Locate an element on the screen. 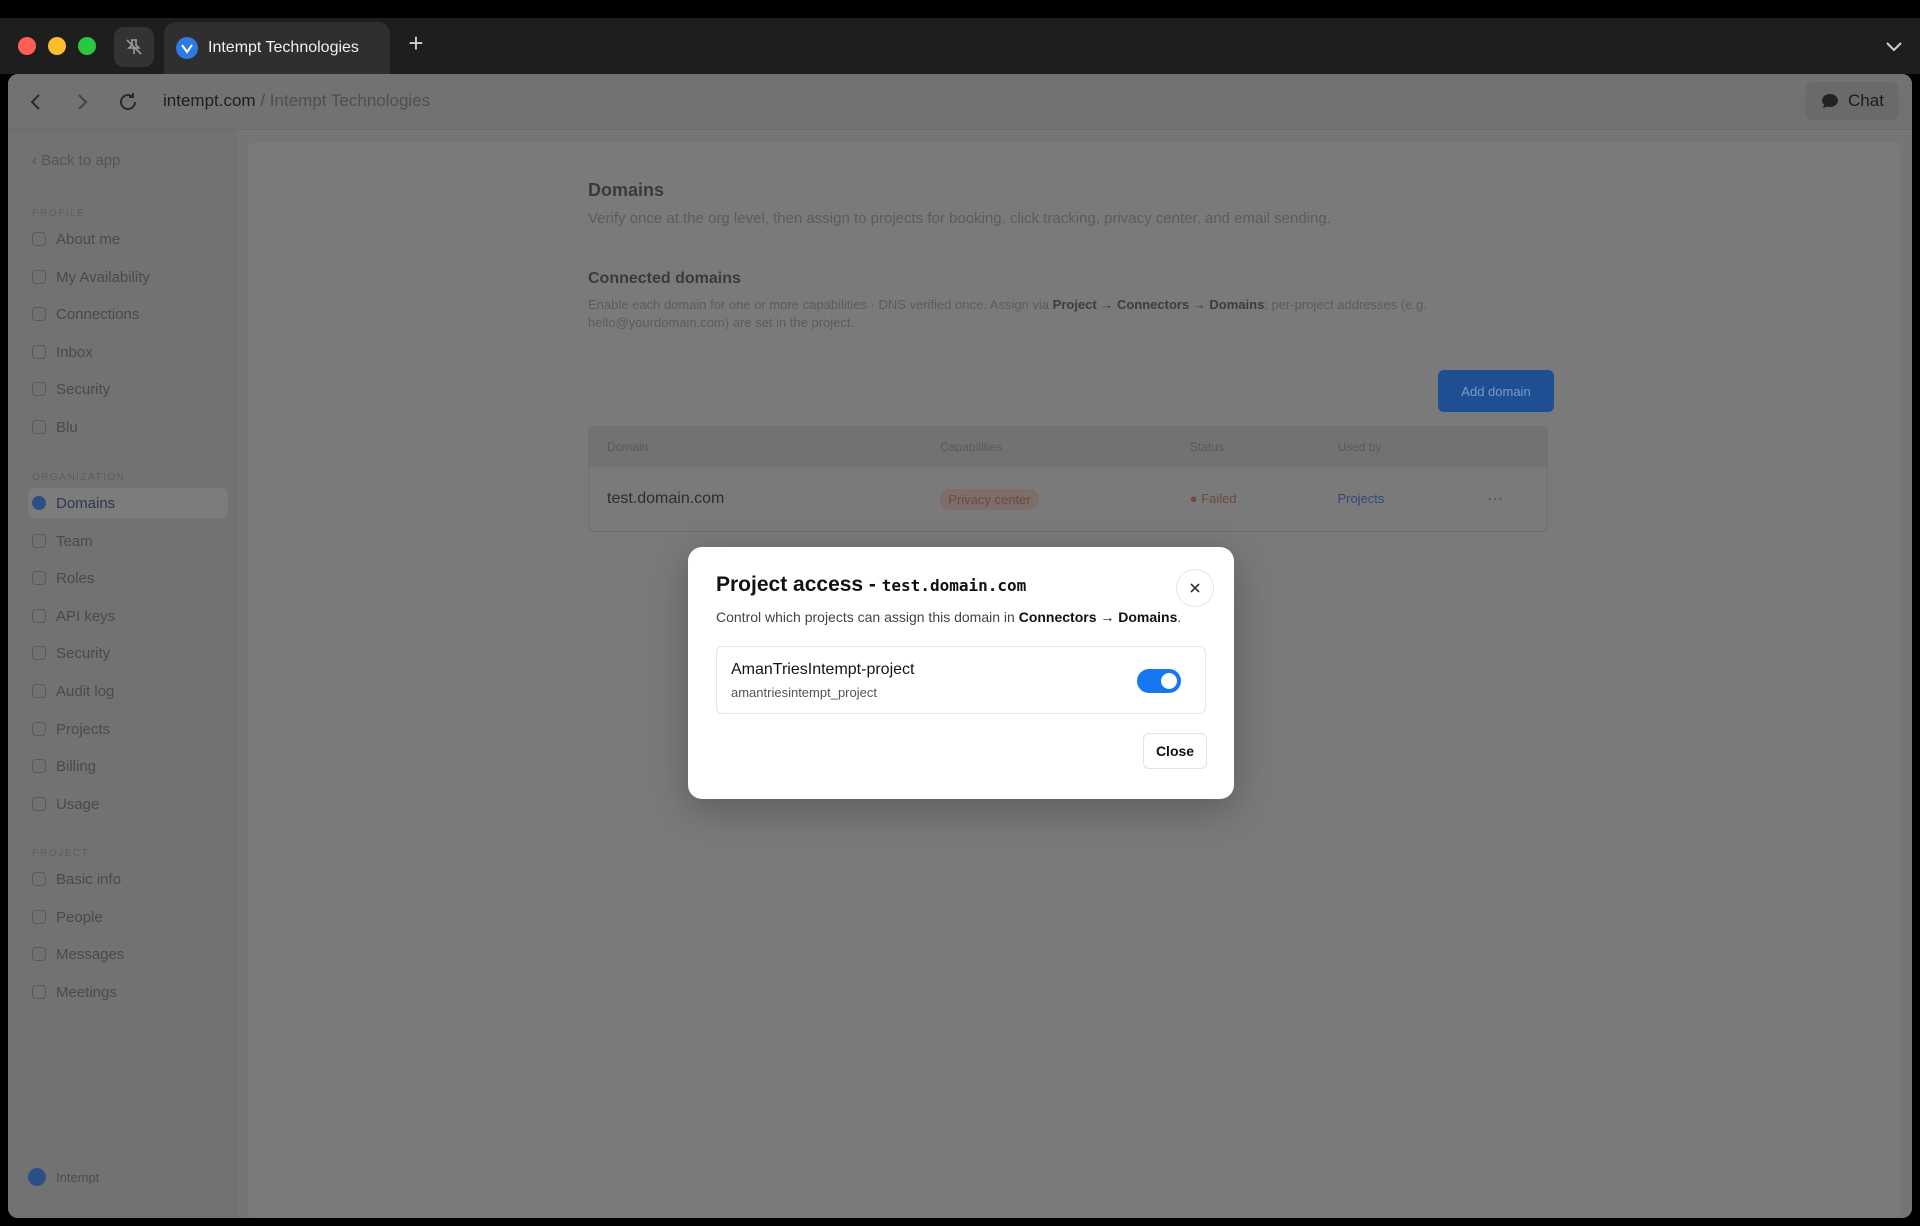  user-icon is located at coordinates (39, 239).